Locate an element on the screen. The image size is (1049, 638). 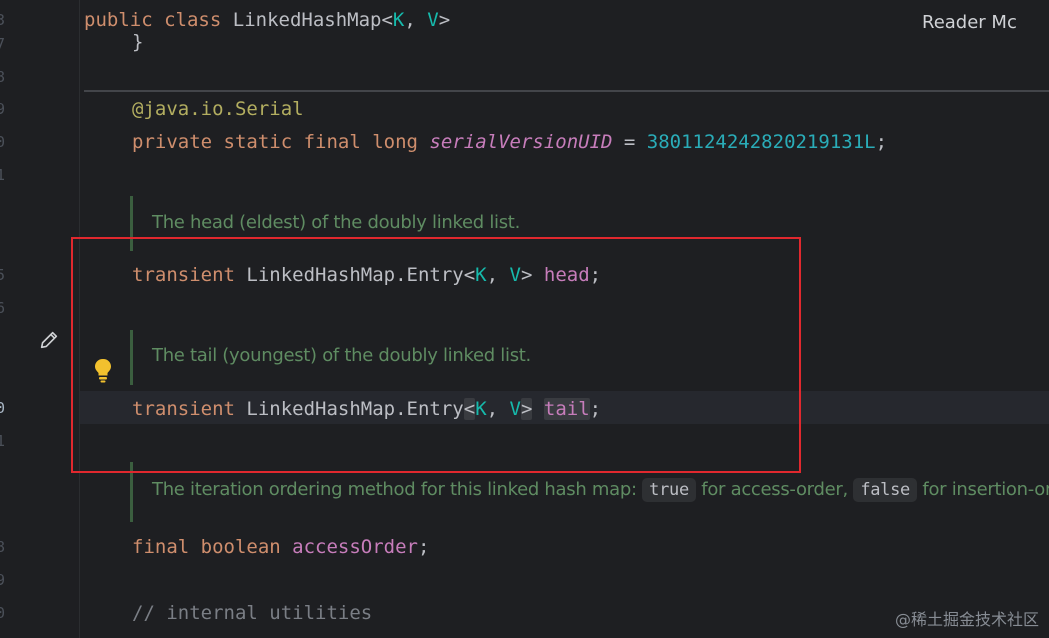
line-number: 7 is located at coordinates (3, 44).